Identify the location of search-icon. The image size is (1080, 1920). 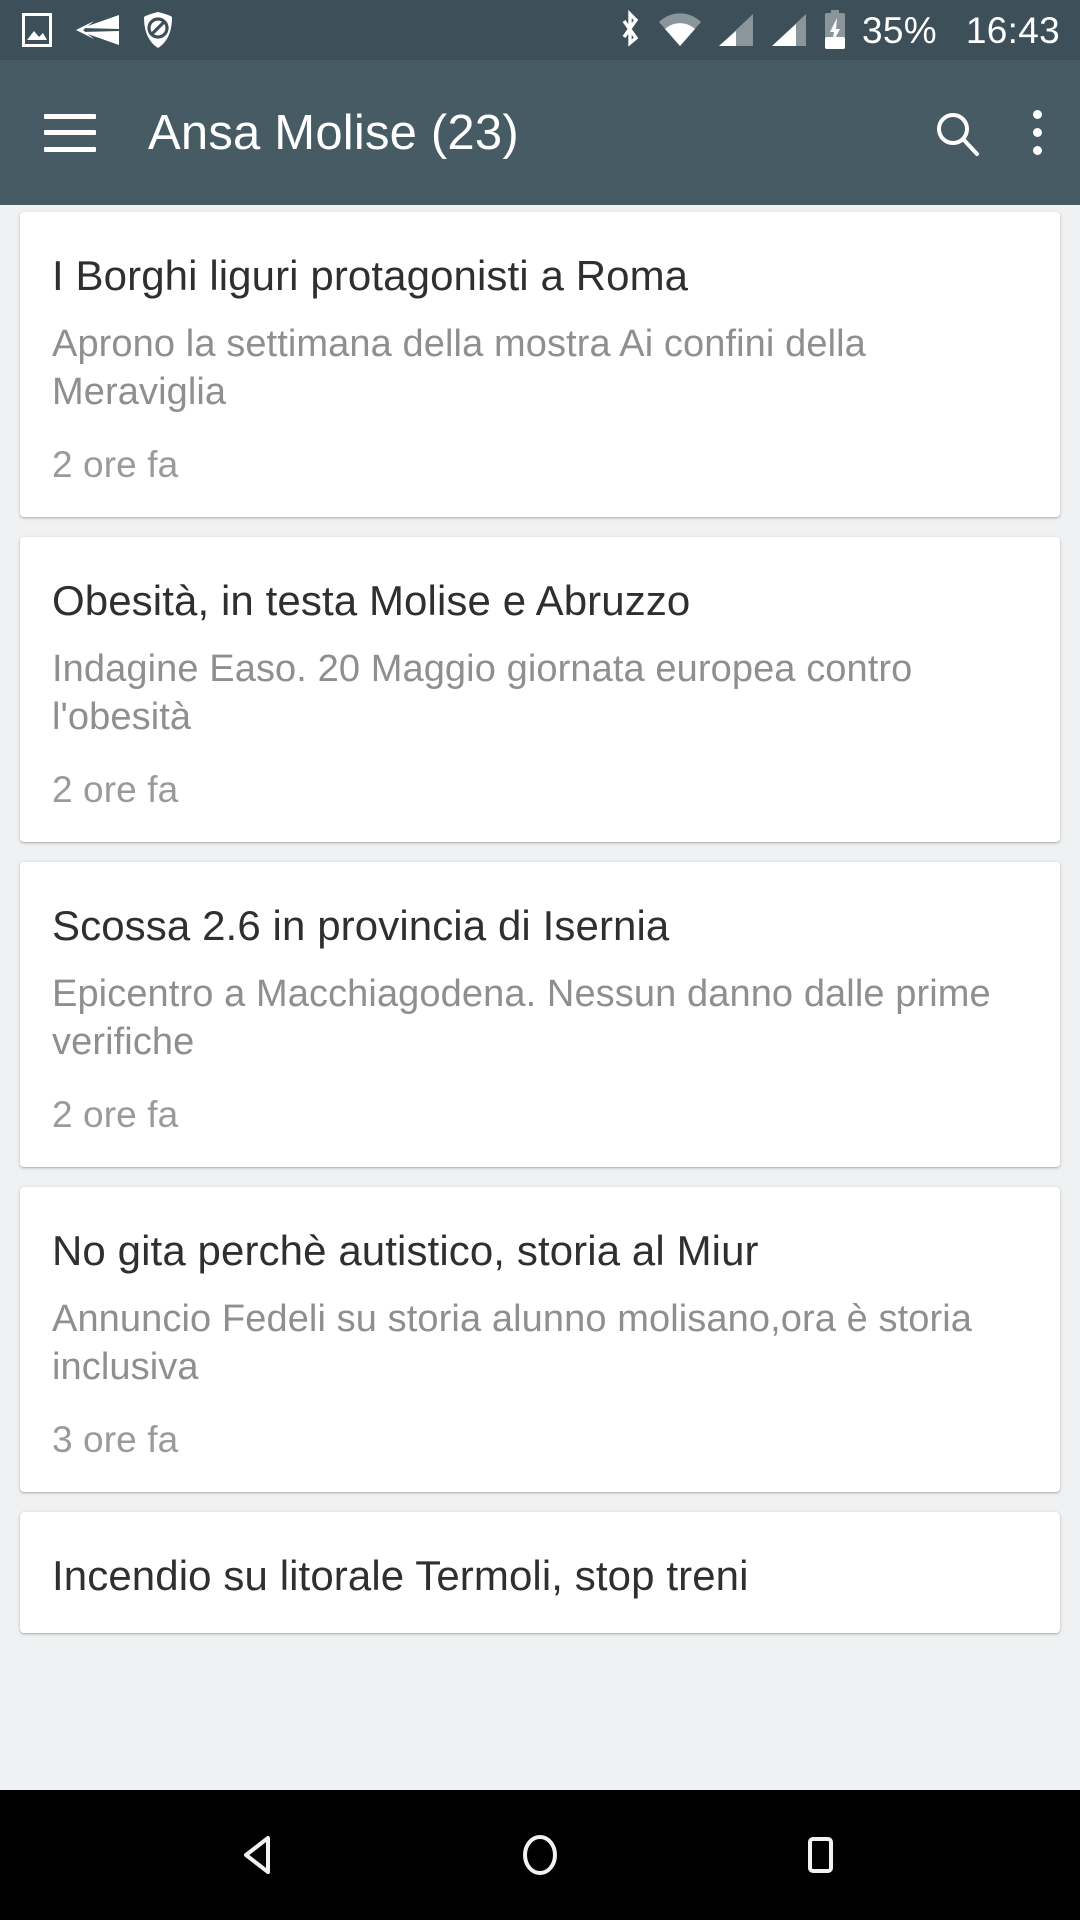
(958, 134).